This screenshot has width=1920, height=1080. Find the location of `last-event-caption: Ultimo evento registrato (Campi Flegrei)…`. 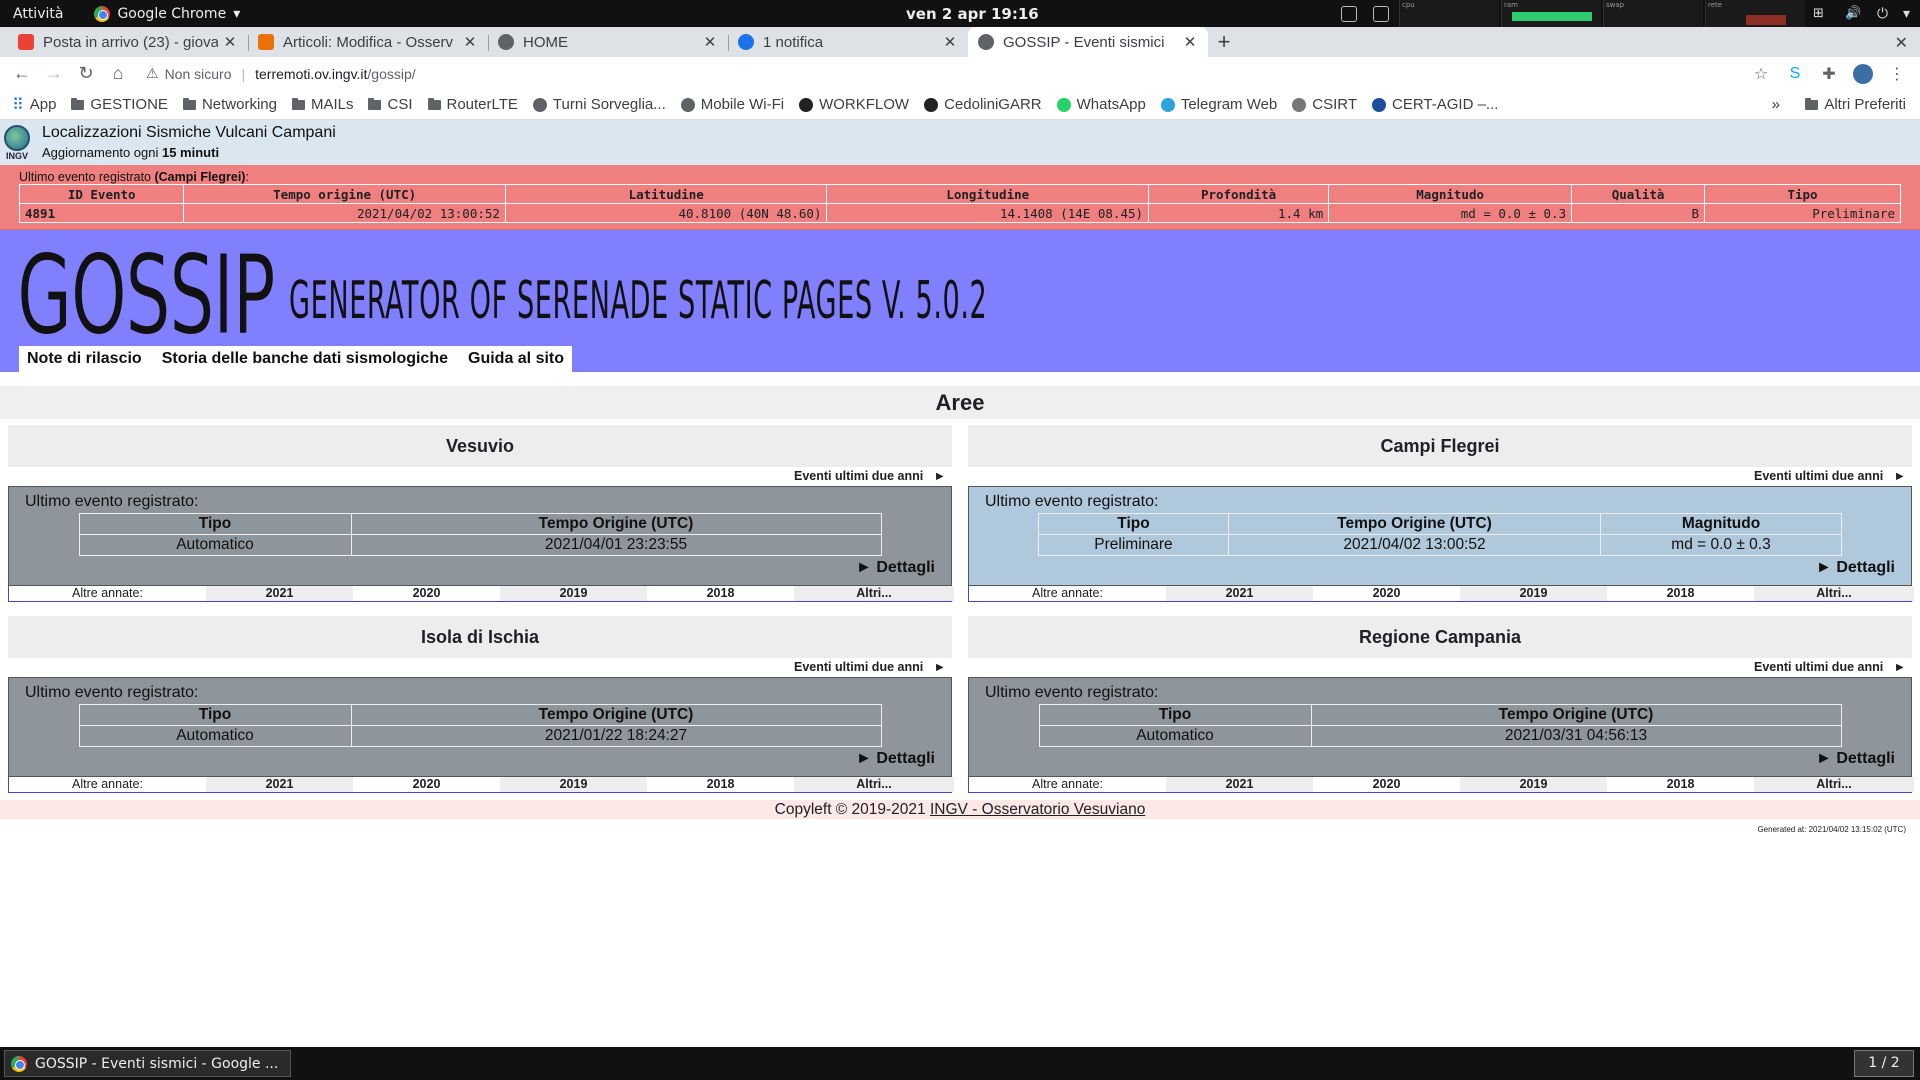

last-event-caption: Ultimo evento registrato (Campi Flegrei)… is located at coordinates (134, 177).